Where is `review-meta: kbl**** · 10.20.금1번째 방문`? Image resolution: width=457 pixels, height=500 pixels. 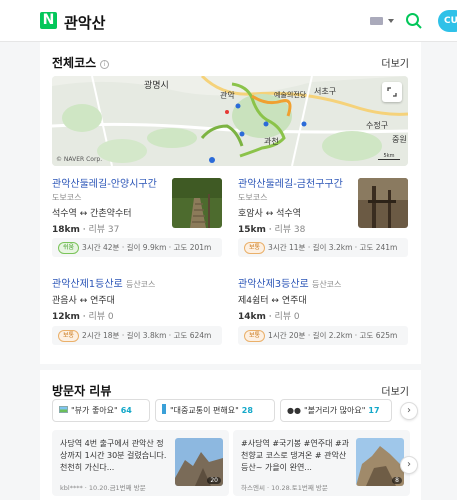 review-meta: kbl**** · 10.20.금1번째 방문 is located at coordinates (103, 488).